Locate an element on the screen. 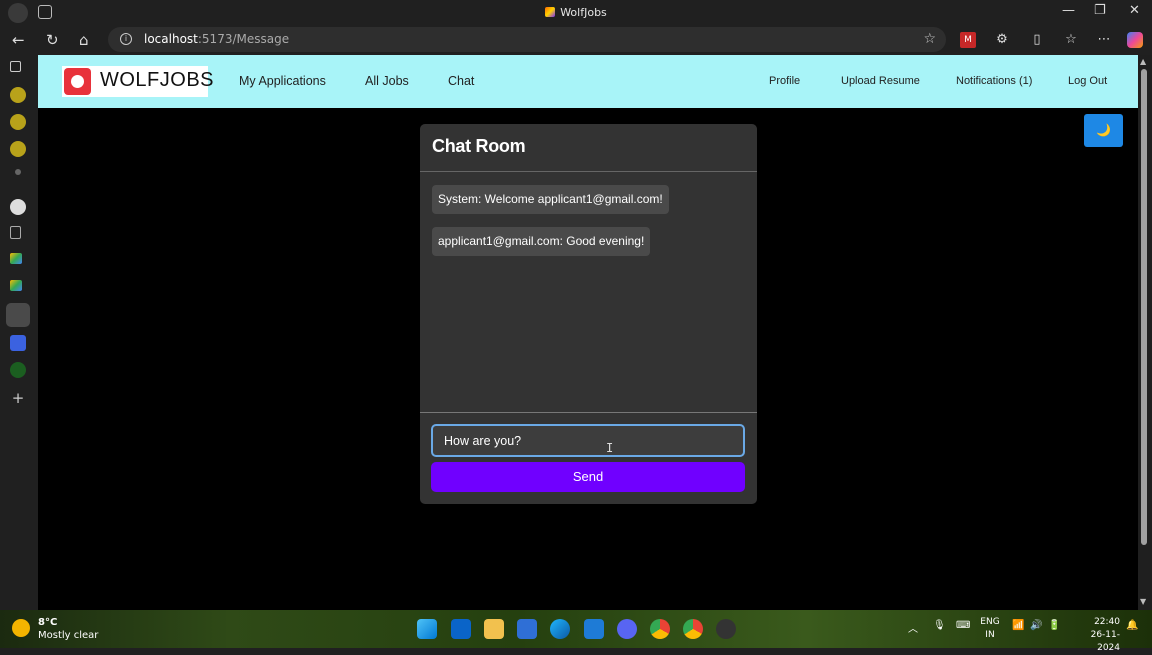 The width and height of the screenshot is (1152, 655). restore-icon: ❐ is located at coordinates (1100, 10).